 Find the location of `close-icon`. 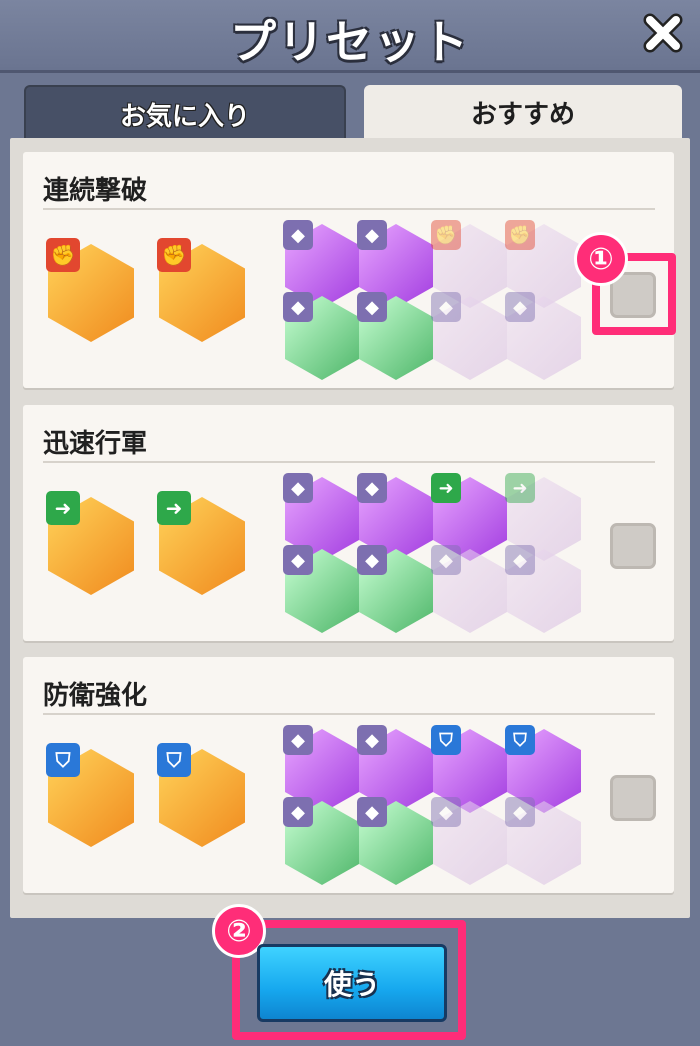

close-icon is located at coordinates (663, 33).